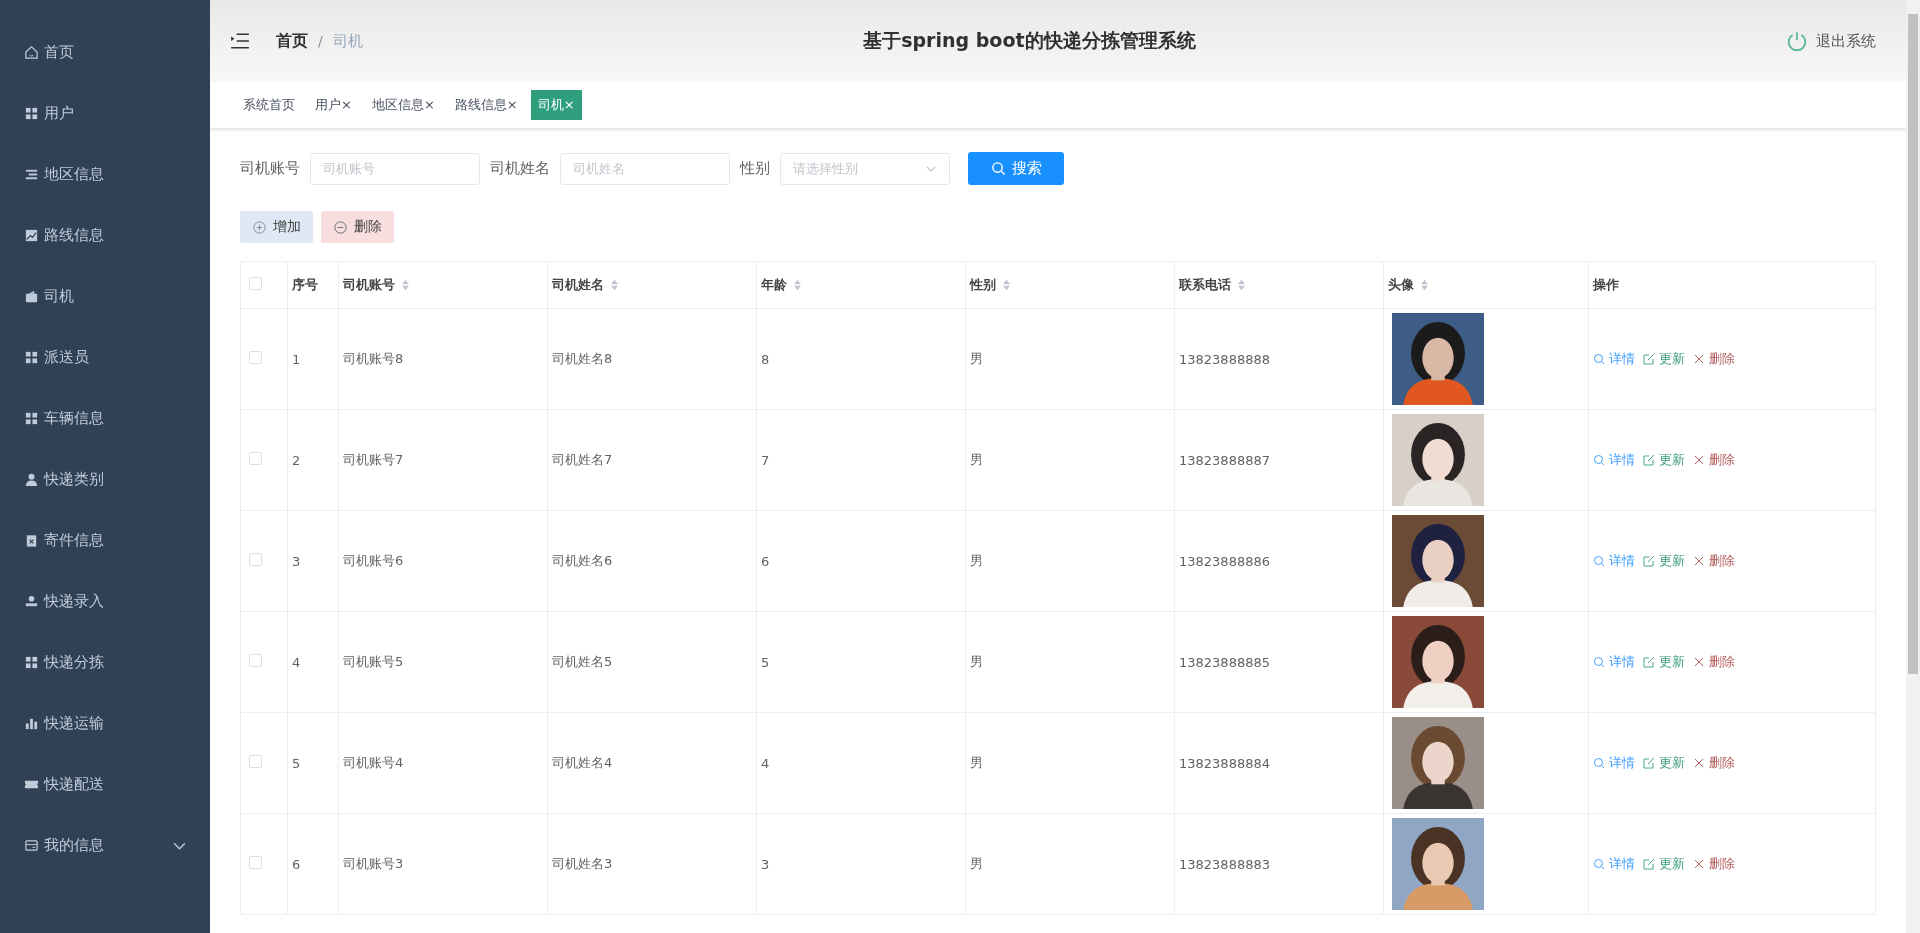  I want to click on column-header: 操作, so click(1606, 285).